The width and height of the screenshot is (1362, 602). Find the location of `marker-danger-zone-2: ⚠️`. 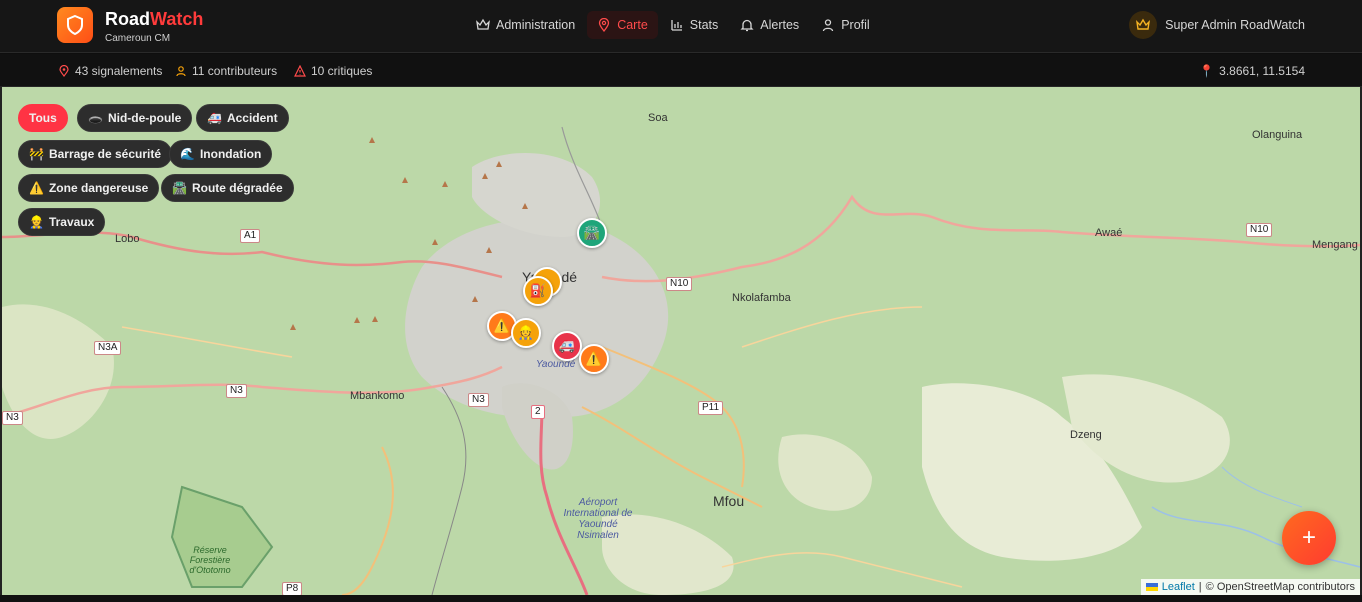

marker-danger-zone-2: ⚠️ is located at coordinates (594, 359).